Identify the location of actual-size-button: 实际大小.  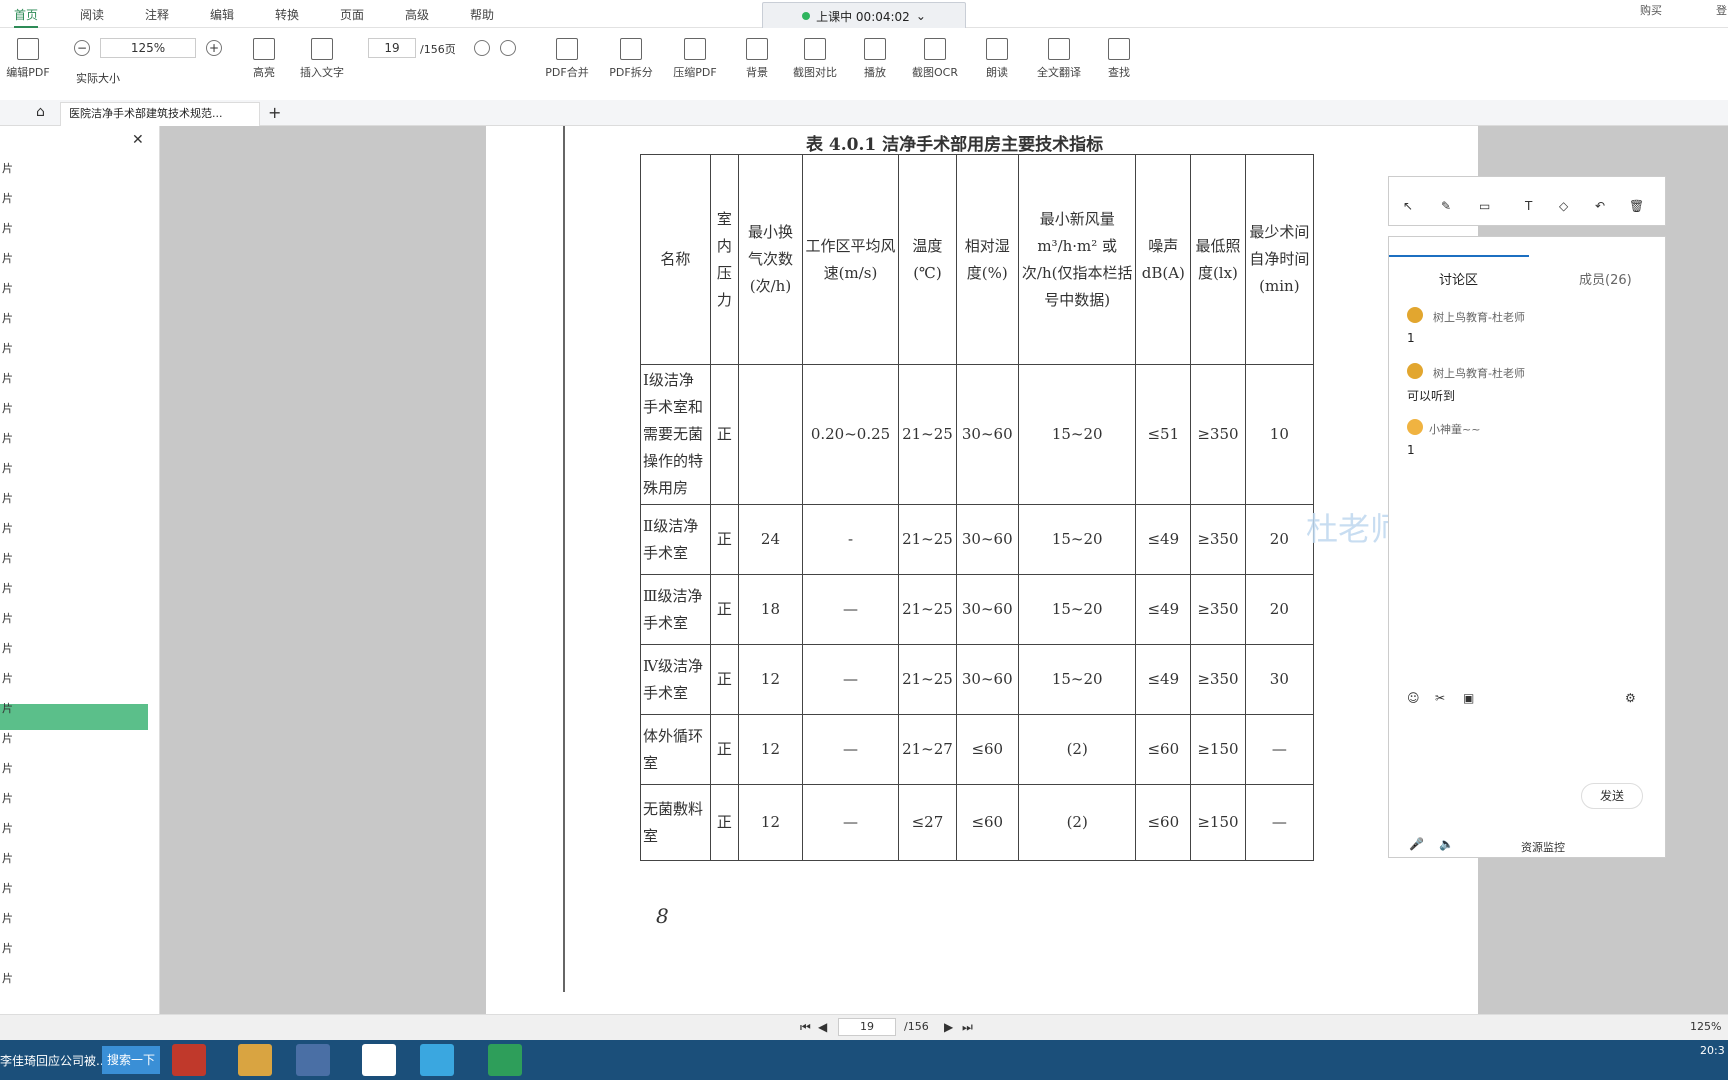
(98, 78).